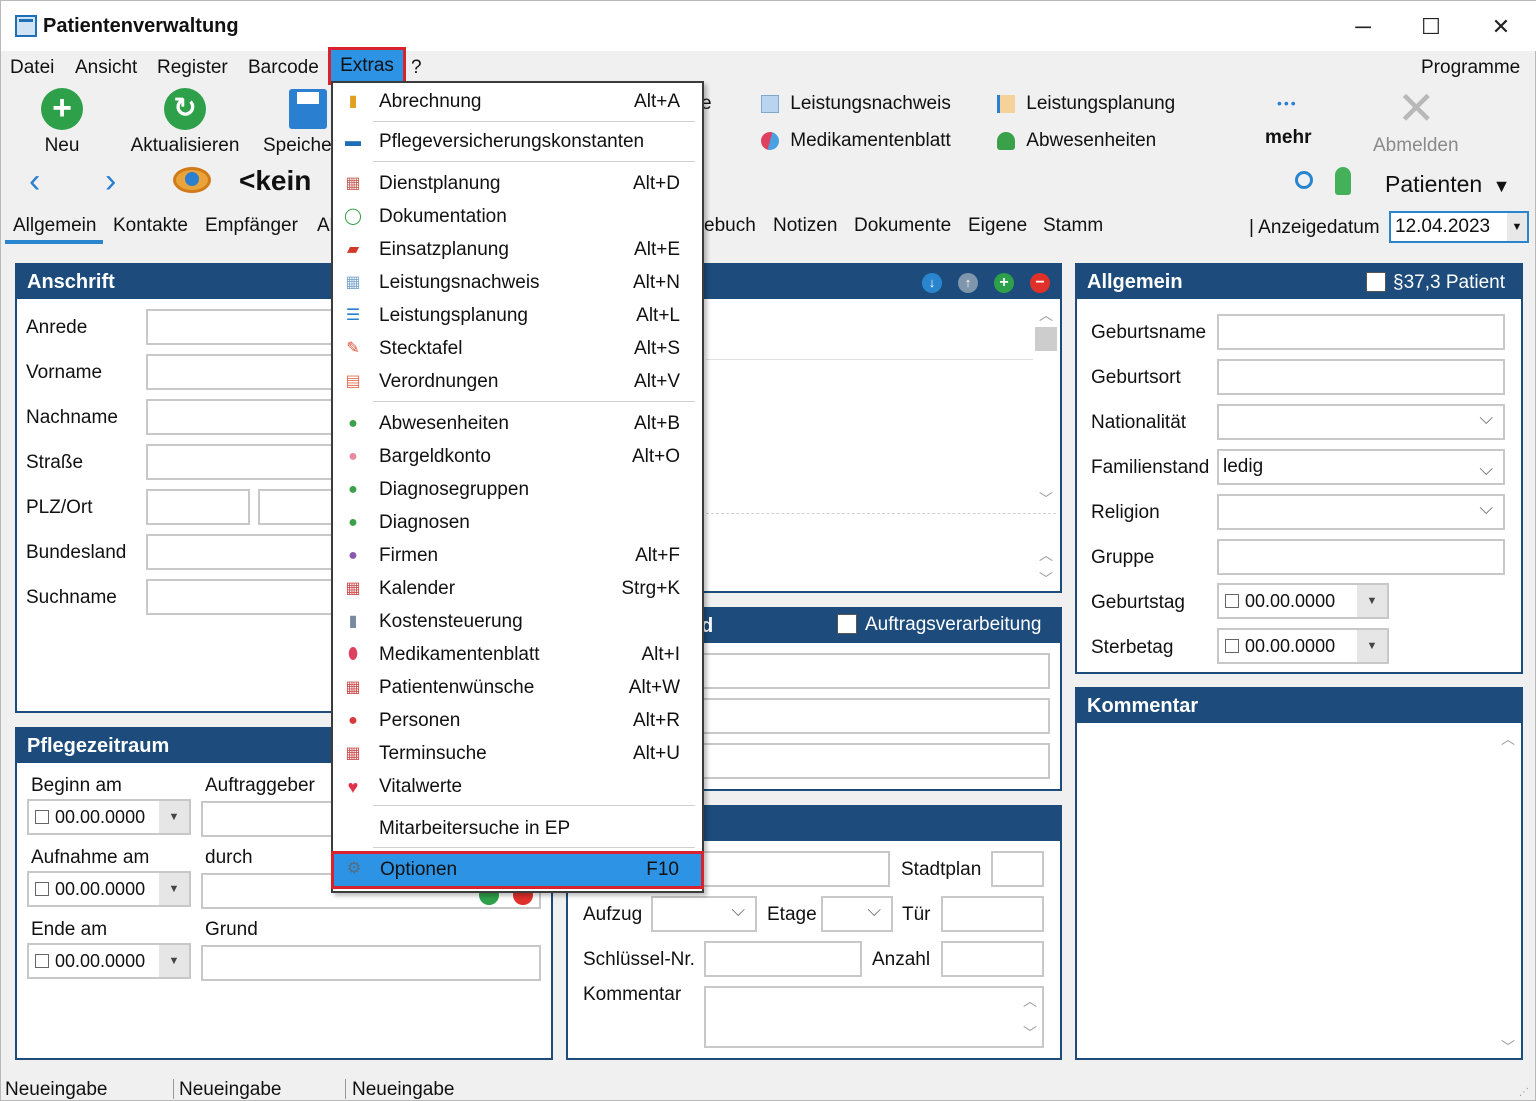  What do you see at coordinates (1459, 227) in the screenshot?
I see `display-date-input: 12.04.2023 ▼` at bounding box center [1459, 227].